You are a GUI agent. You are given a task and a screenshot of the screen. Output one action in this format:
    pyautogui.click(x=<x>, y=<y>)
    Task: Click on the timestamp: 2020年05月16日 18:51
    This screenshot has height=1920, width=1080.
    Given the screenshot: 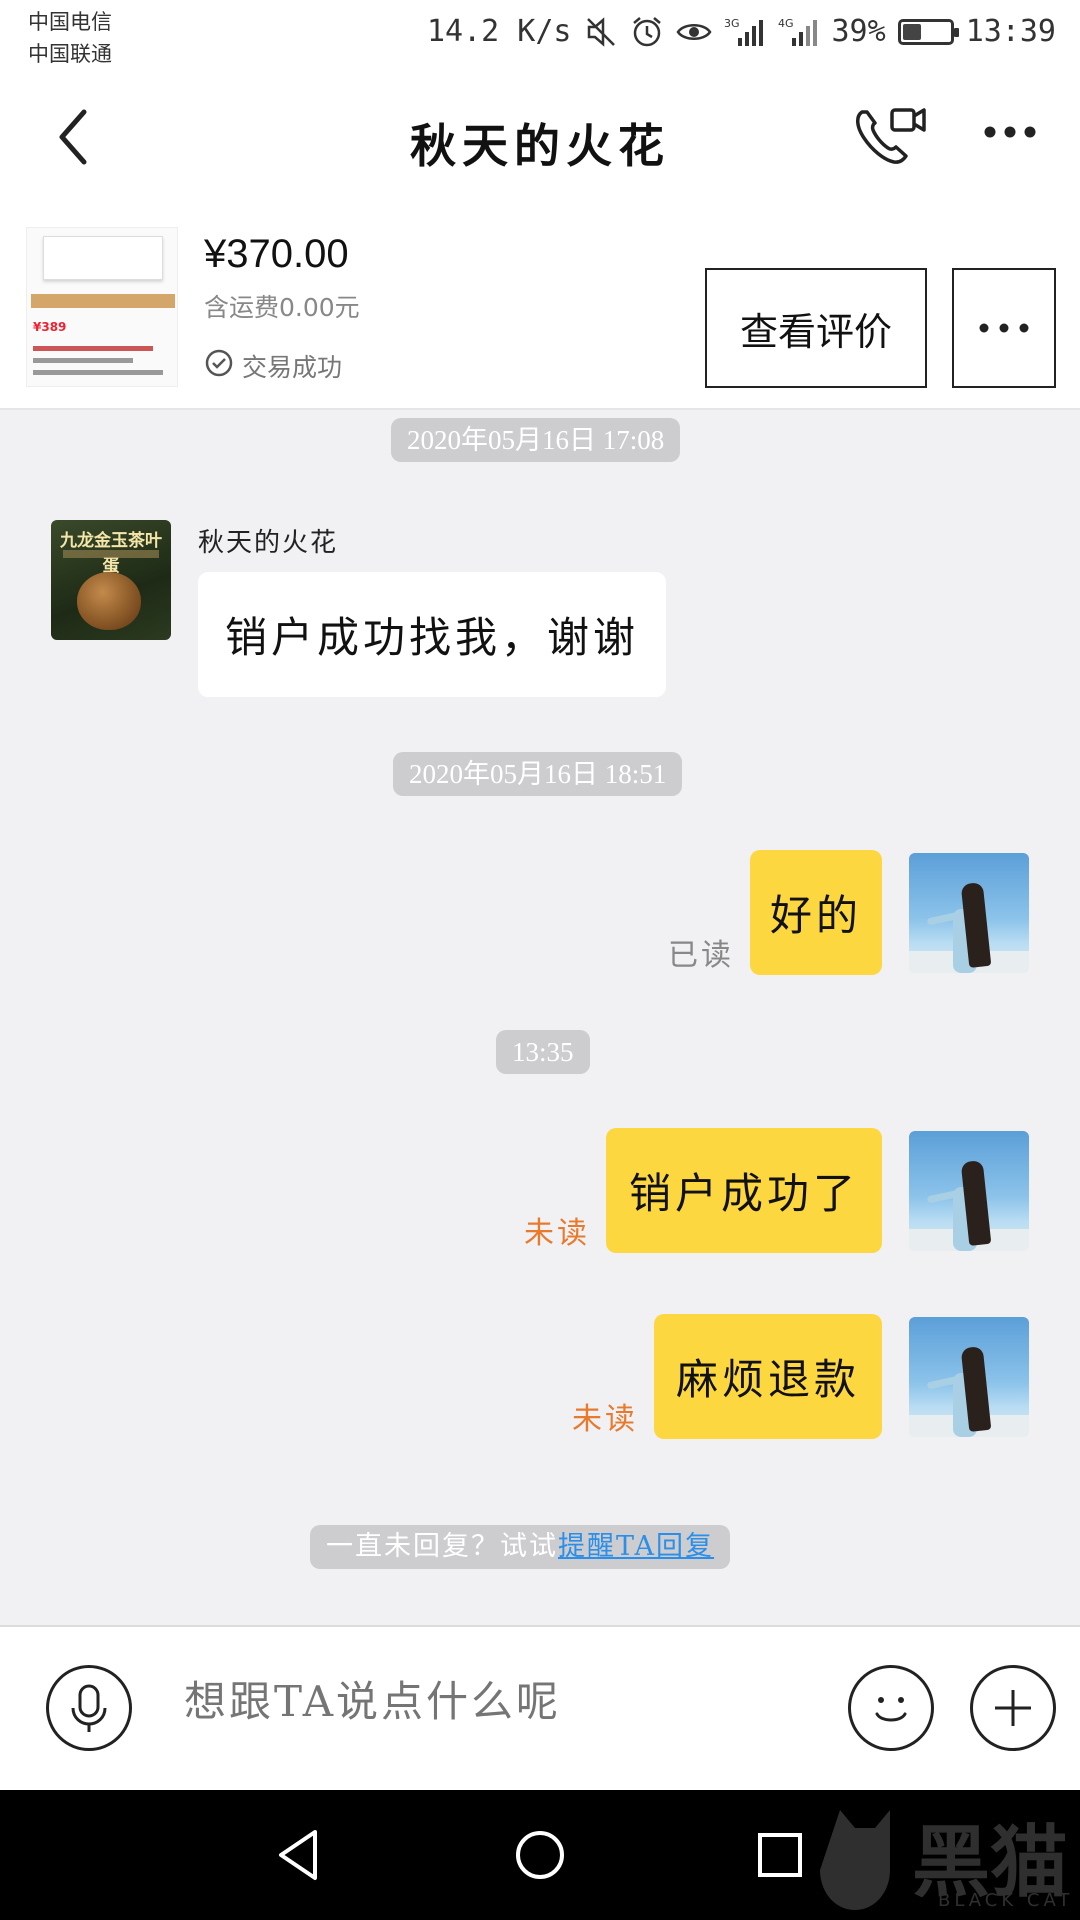 What is the action you would take?
    pyautogui.click(x=538, y=774)
    